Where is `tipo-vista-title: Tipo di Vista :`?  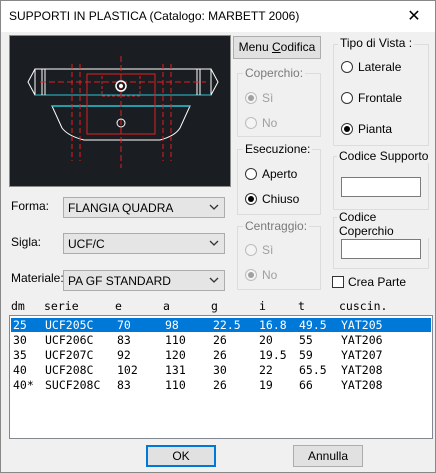
tipo-vista-title: Tipo di Vista : is located at coordinates (376, 43).